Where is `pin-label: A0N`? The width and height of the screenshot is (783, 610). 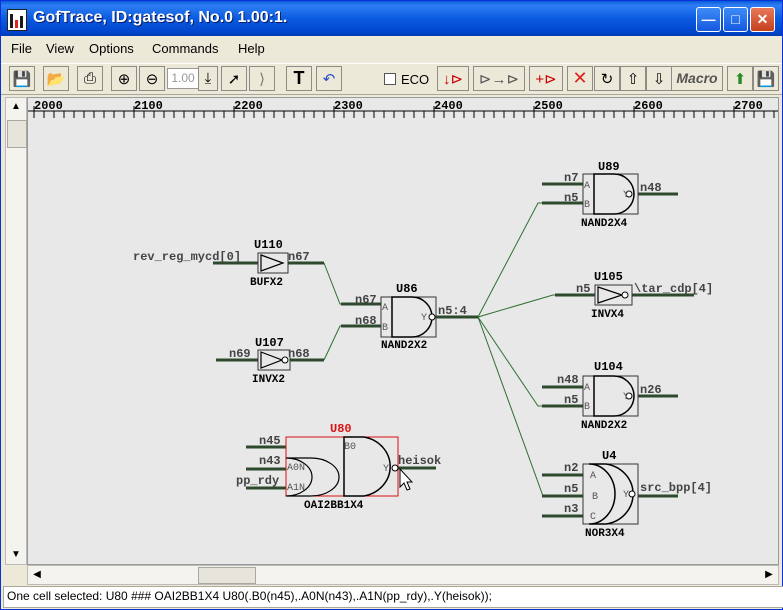 pin-label: A0N is located at coordinates (296, 468).